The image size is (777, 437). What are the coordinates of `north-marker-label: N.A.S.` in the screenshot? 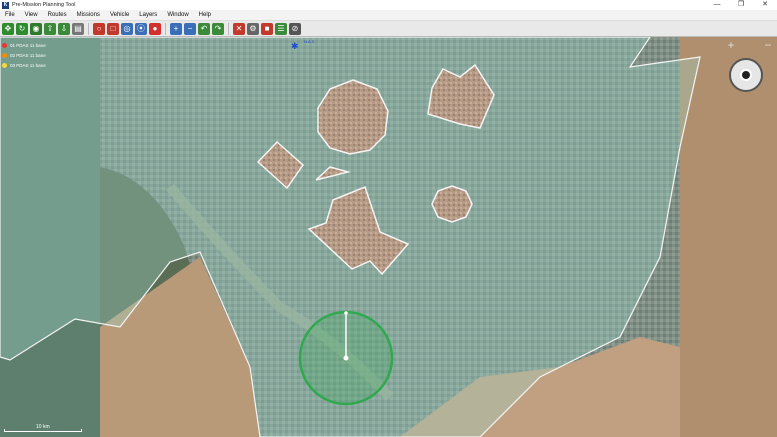 It's located at (310, 41).